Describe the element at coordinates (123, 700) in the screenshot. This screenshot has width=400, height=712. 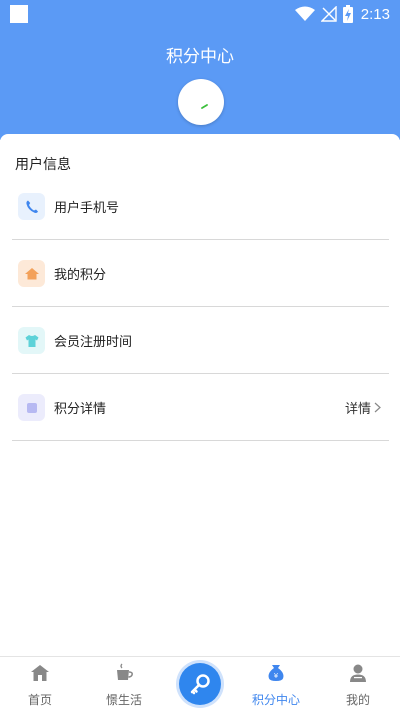
I see `tab-label: 憬生活` at that location.